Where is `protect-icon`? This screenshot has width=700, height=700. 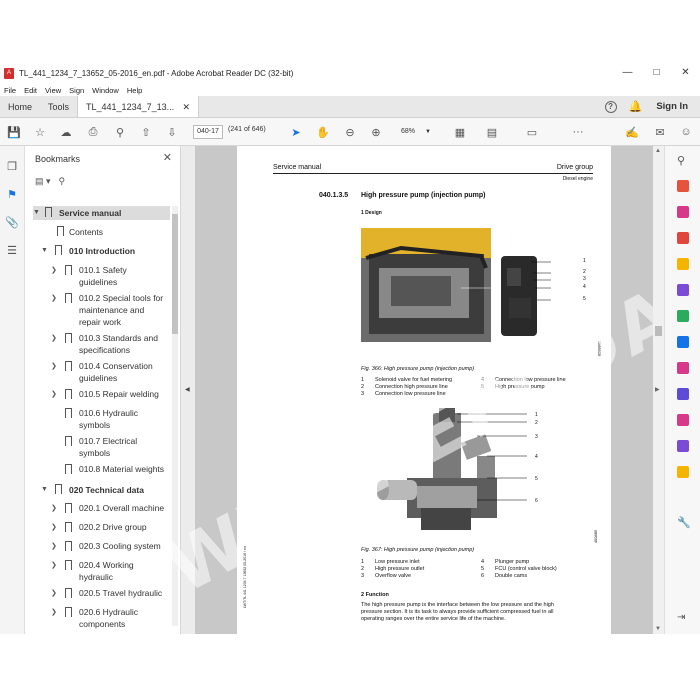
protect-icon is located at coordinates (683, 394).